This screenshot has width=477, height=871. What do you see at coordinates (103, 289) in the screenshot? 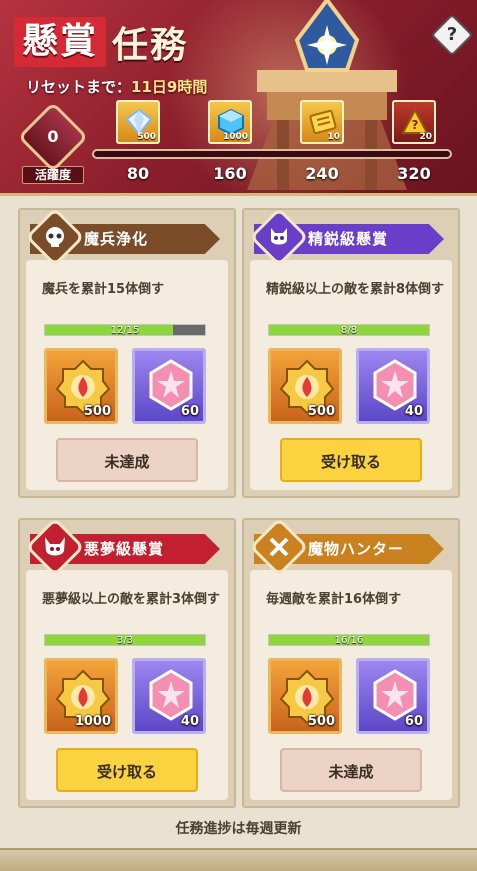
I see `mission-description: 魔兵を累計15体倒す` at bounding box center [103, 289].